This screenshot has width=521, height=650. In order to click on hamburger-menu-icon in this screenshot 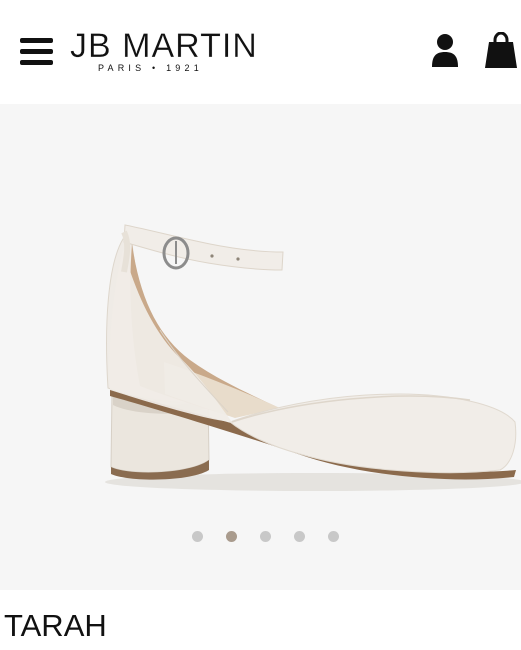, I will do `click(36, 51)`.